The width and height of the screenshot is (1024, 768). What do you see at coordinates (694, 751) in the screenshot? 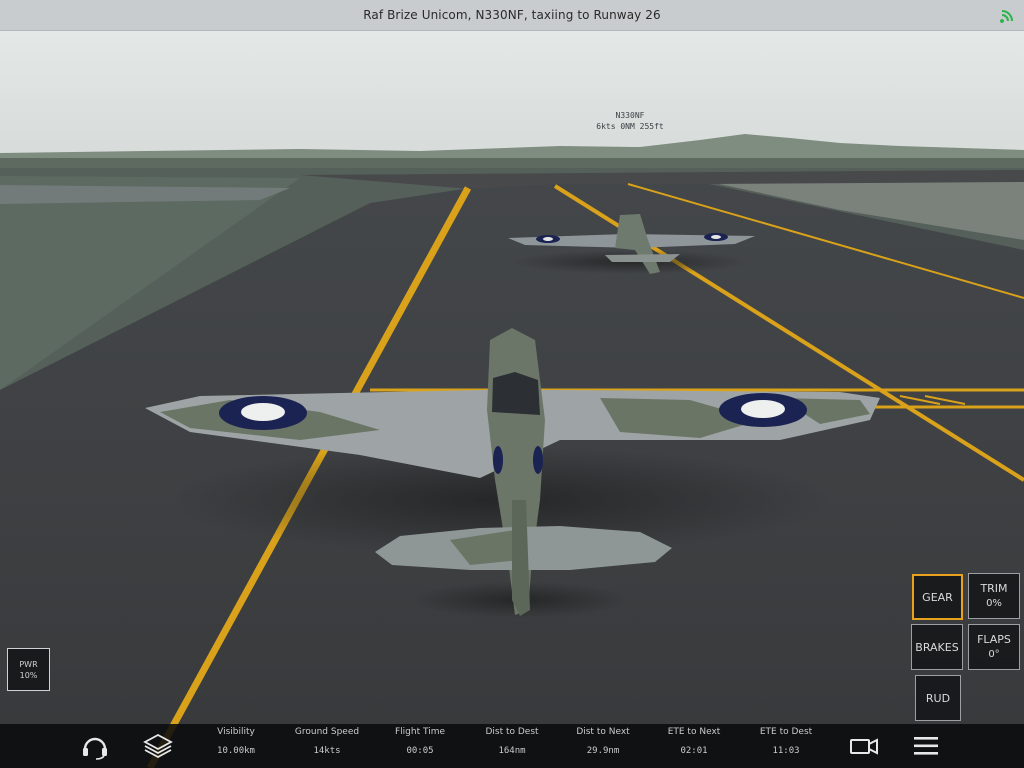
I see `stat-value: 02:01` at bounding box center [694, 751].